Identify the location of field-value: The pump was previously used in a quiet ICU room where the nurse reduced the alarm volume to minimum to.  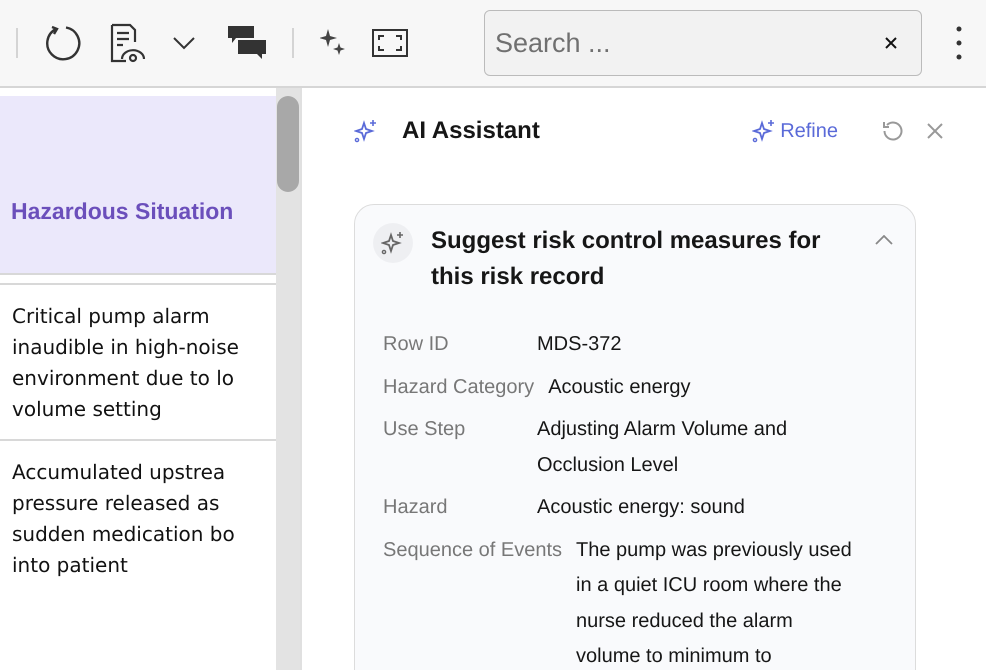
(714, 603).